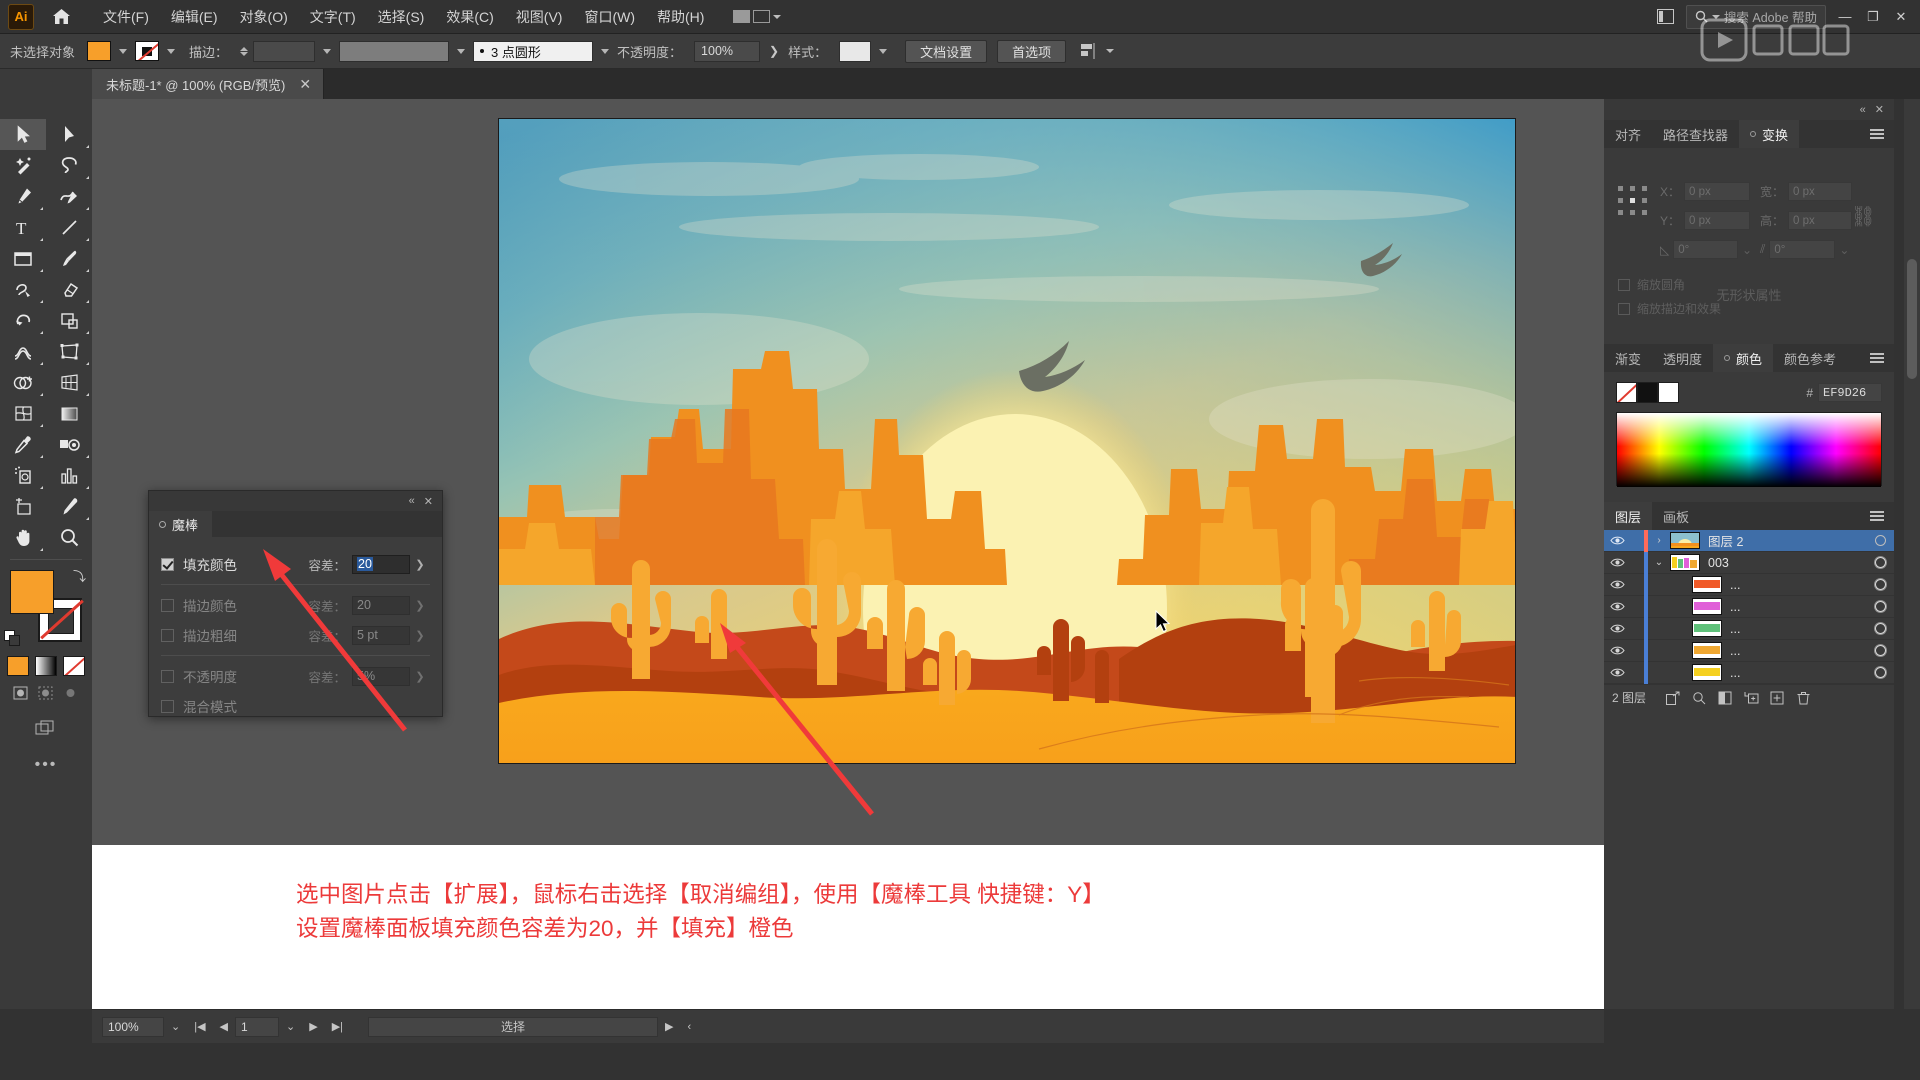 This screenshot has width=1920, height=1080. What do you see at coordinates (469, 17) in the screenshot?
I see `menu-effect: 效果(C)` at bounding box center [469, 17].